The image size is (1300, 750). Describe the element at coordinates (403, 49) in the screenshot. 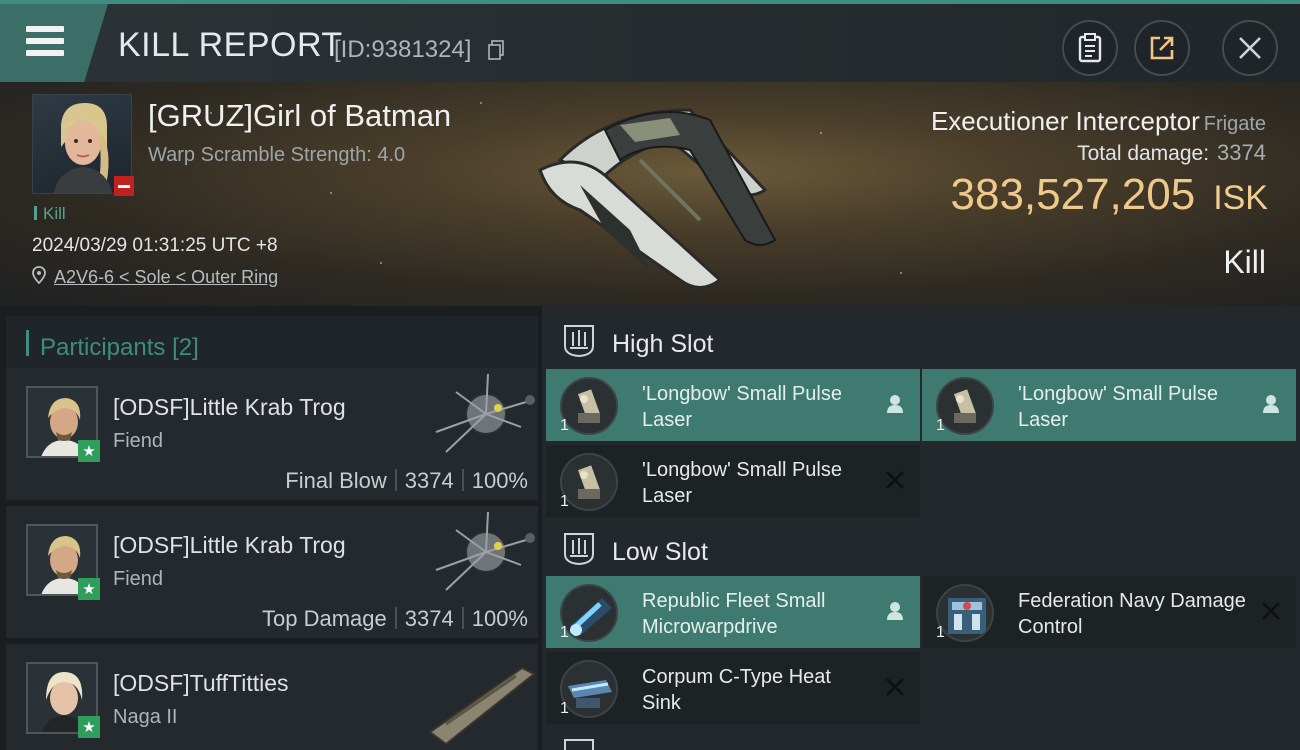

I see `report-id: [ID:9381324]` at that location.